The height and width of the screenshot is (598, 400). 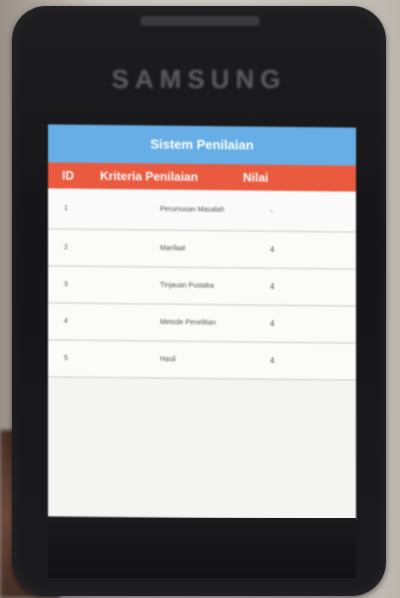 What do you see at coordinates (66, 285) in the screenshot?
I see `row-id: 3` at bounding box center [66, 285].